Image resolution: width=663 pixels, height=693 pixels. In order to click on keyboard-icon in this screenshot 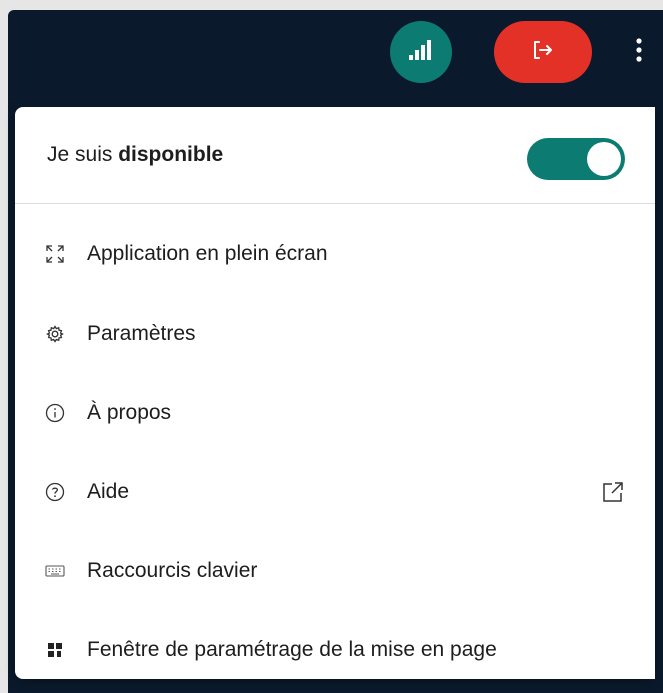, I will do `click(55, 571)`.